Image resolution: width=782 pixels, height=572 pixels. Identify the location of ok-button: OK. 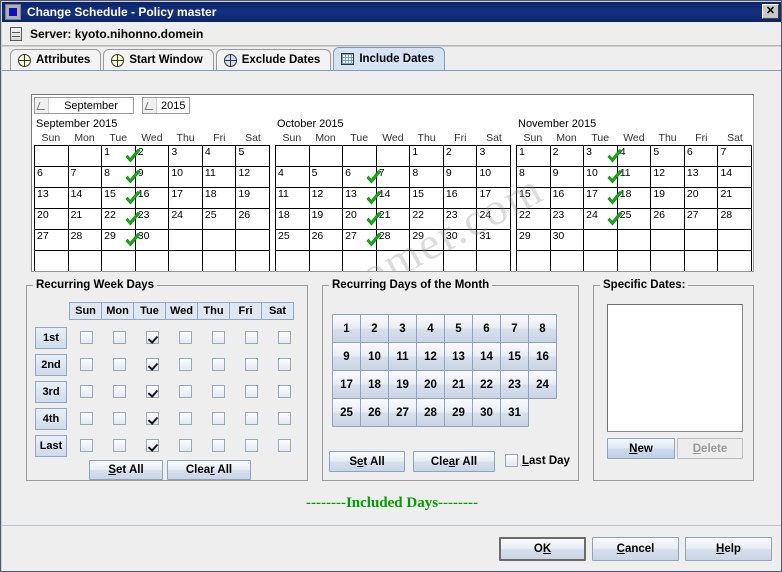
(542, 549).